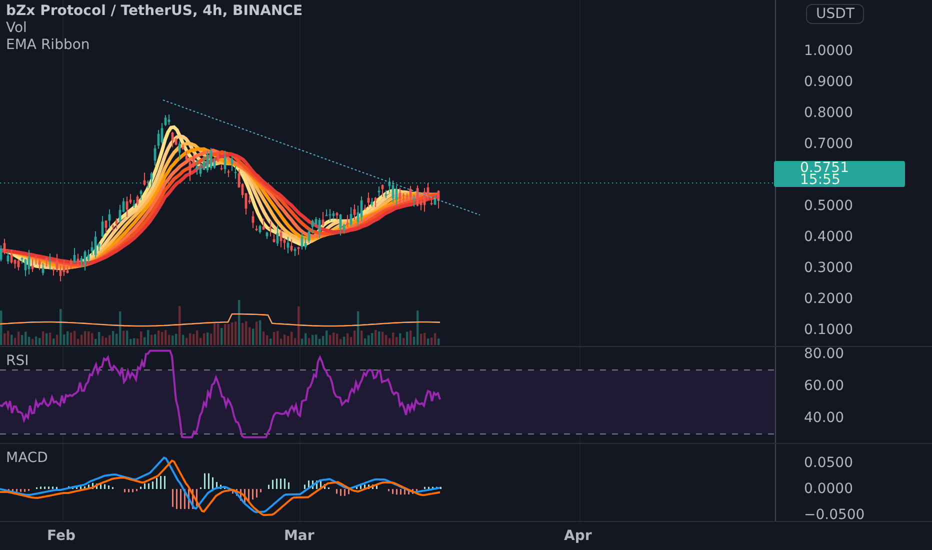 This screenshot has width=932, height=550. I want to click on price-label: 0.7000, so click(828, 144).